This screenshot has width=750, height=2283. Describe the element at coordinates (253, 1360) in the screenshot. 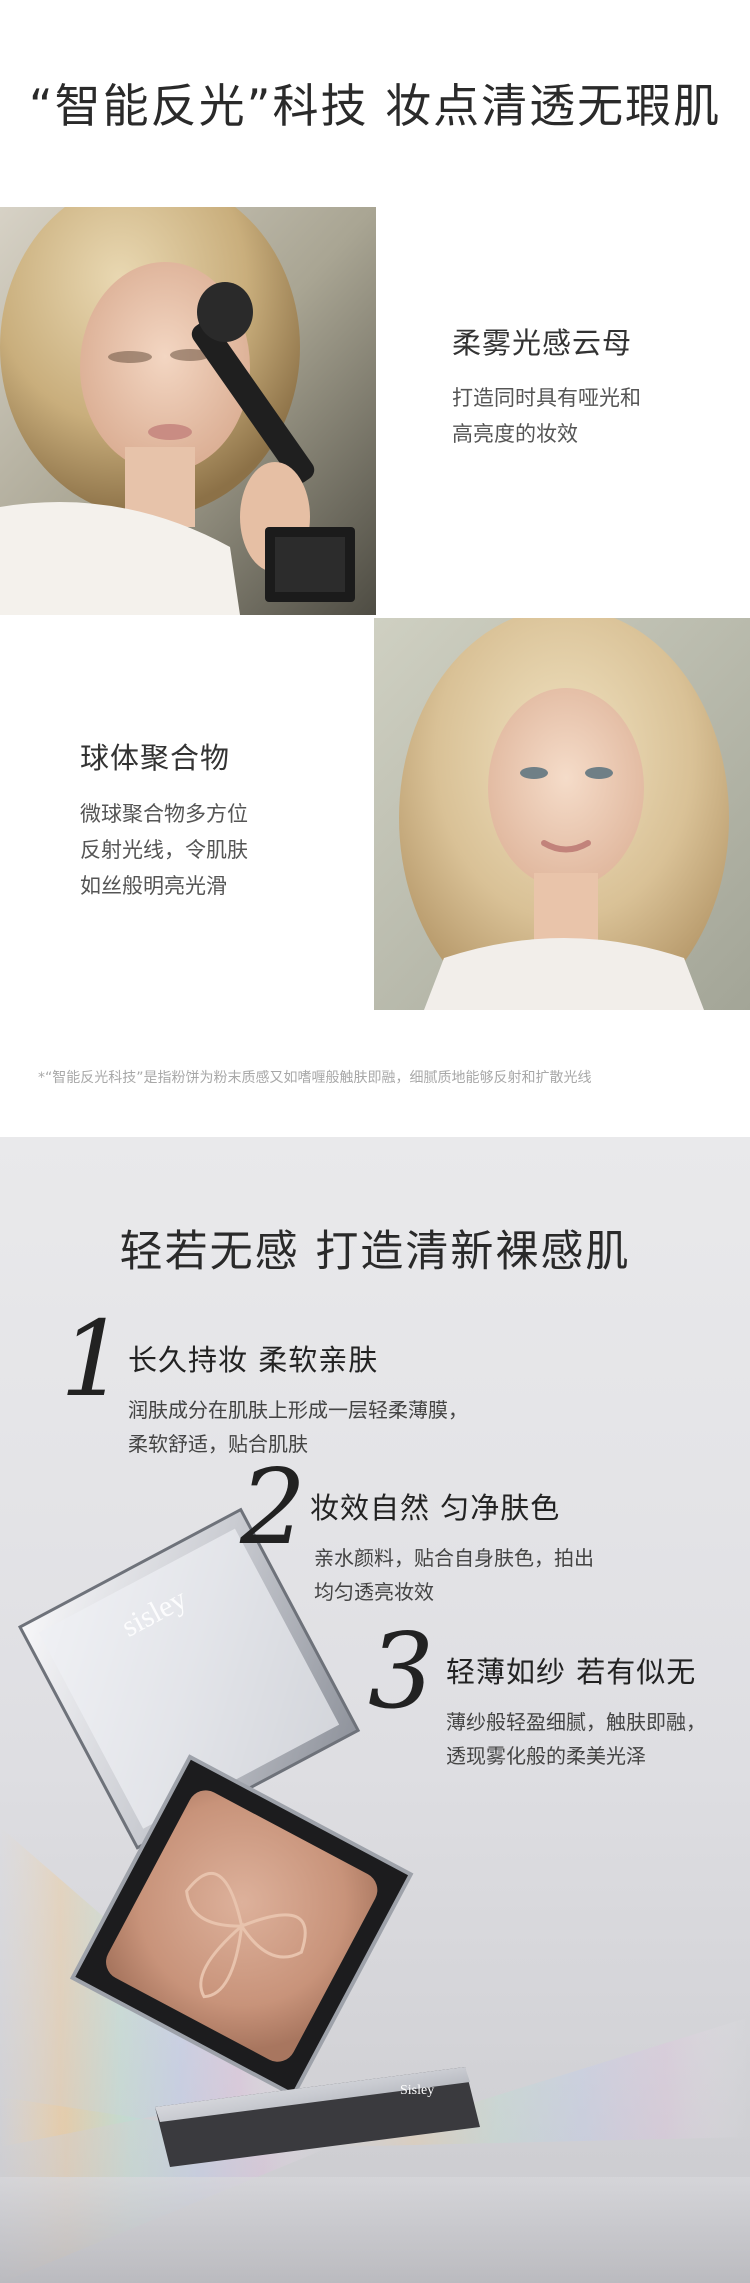

I see `point-title-1: 长久持妆 柔软亲肤` at that location.